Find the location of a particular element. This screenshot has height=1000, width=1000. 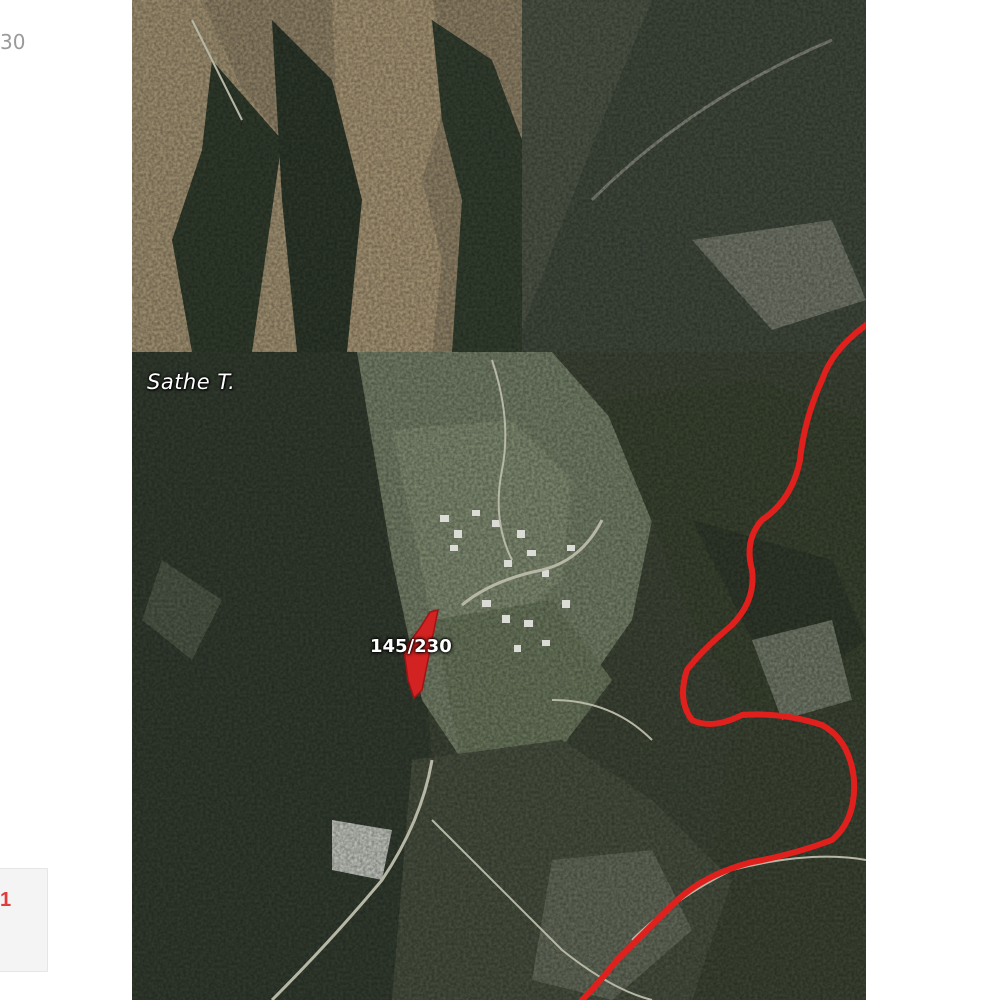

edge-text: 30 is located at coordinates (13, 42).